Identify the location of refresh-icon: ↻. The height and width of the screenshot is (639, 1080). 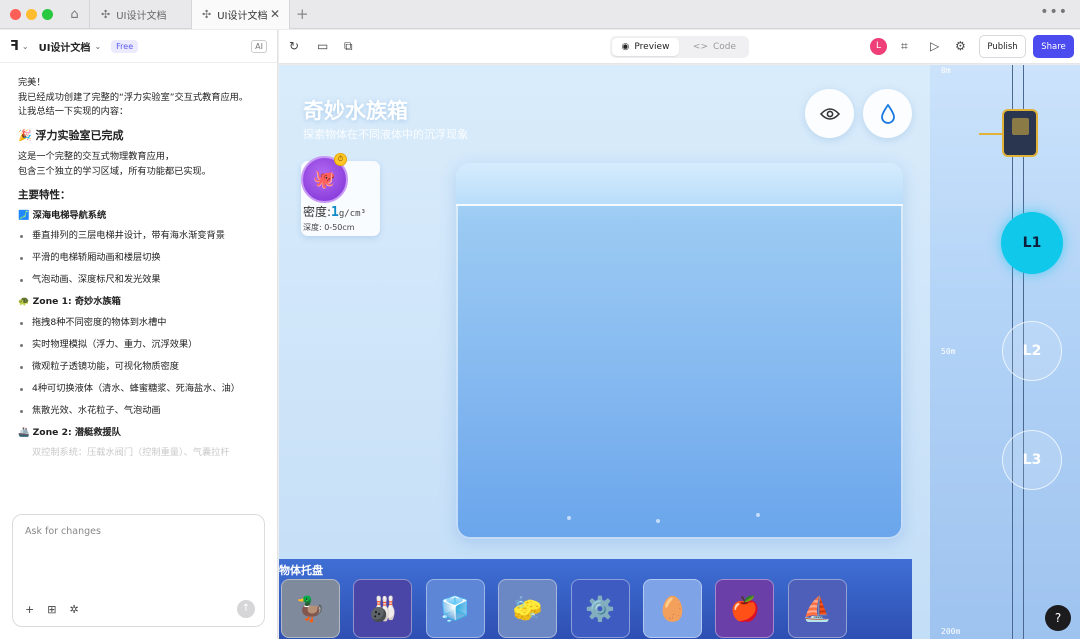
(294, 46).